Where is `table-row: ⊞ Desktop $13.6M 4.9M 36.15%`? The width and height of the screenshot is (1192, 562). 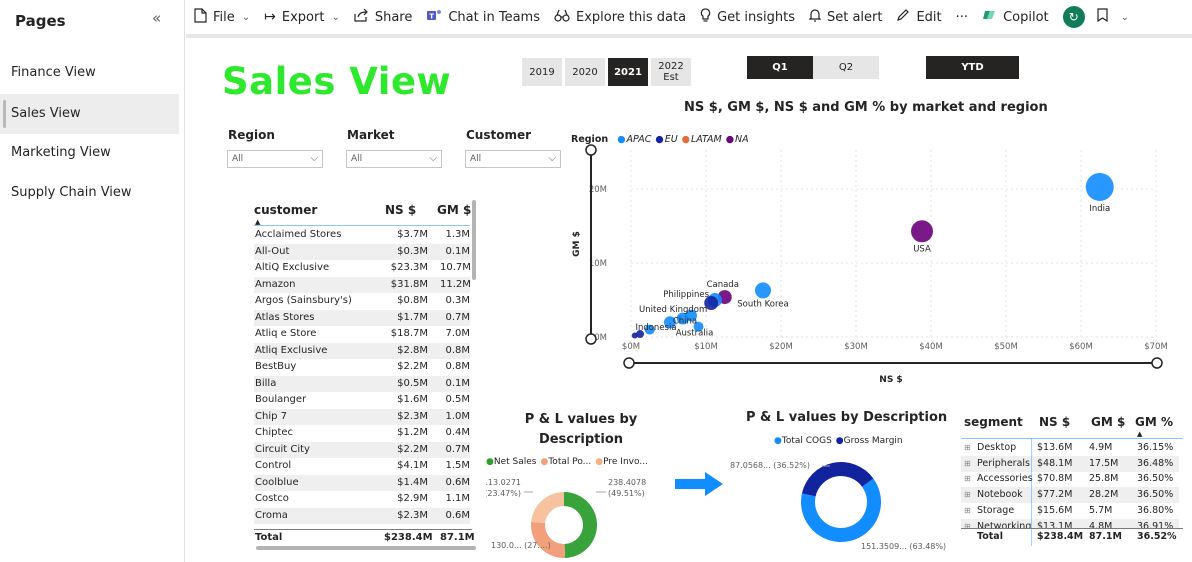
table-row: ⊞ Desktop $13.6M 4.9M 36.15% is located at coordinates (1070, 448).